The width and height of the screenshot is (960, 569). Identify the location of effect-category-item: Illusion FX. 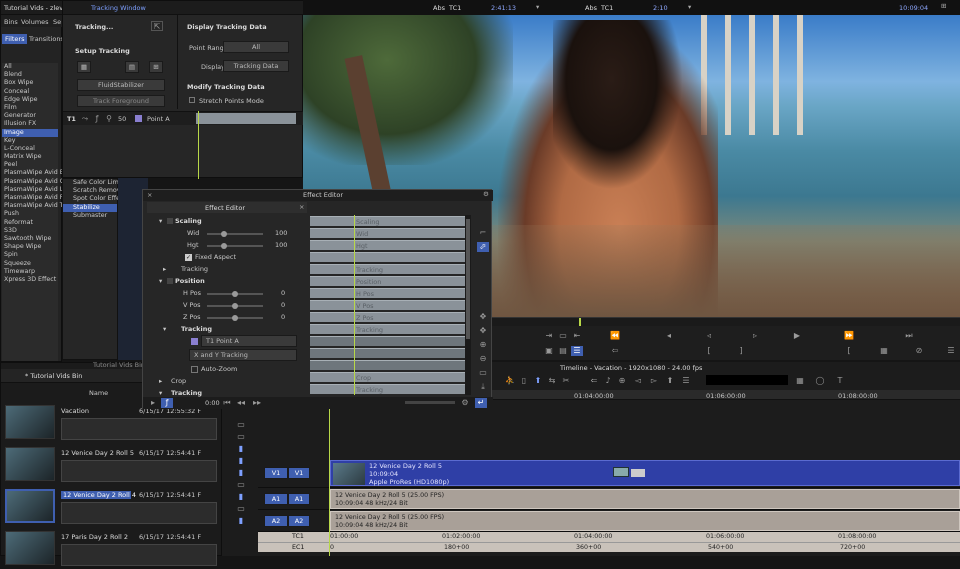
(30, 124).